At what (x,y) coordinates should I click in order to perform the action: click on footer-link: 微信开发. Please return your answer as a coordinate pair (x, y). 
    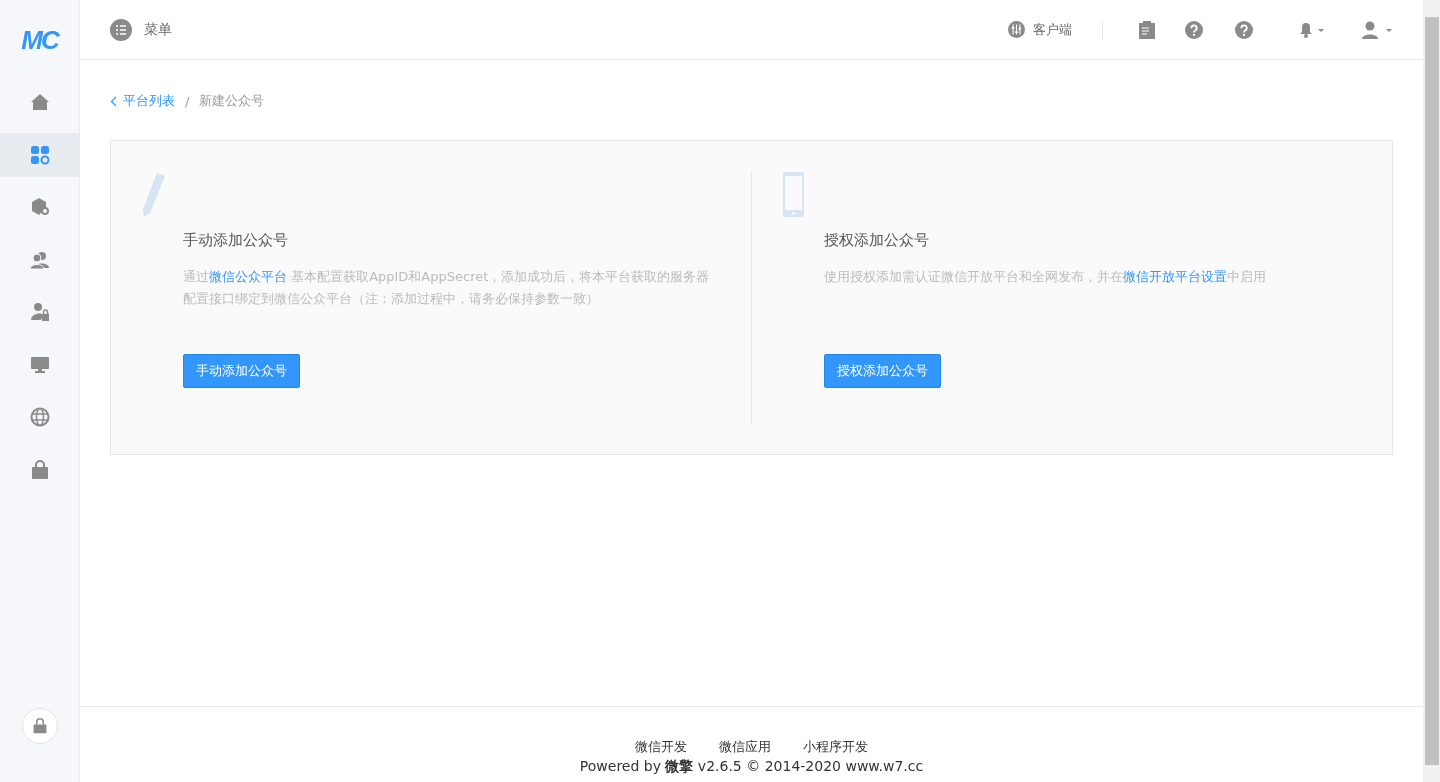
    Looking at the image, I should click on (661, 747).